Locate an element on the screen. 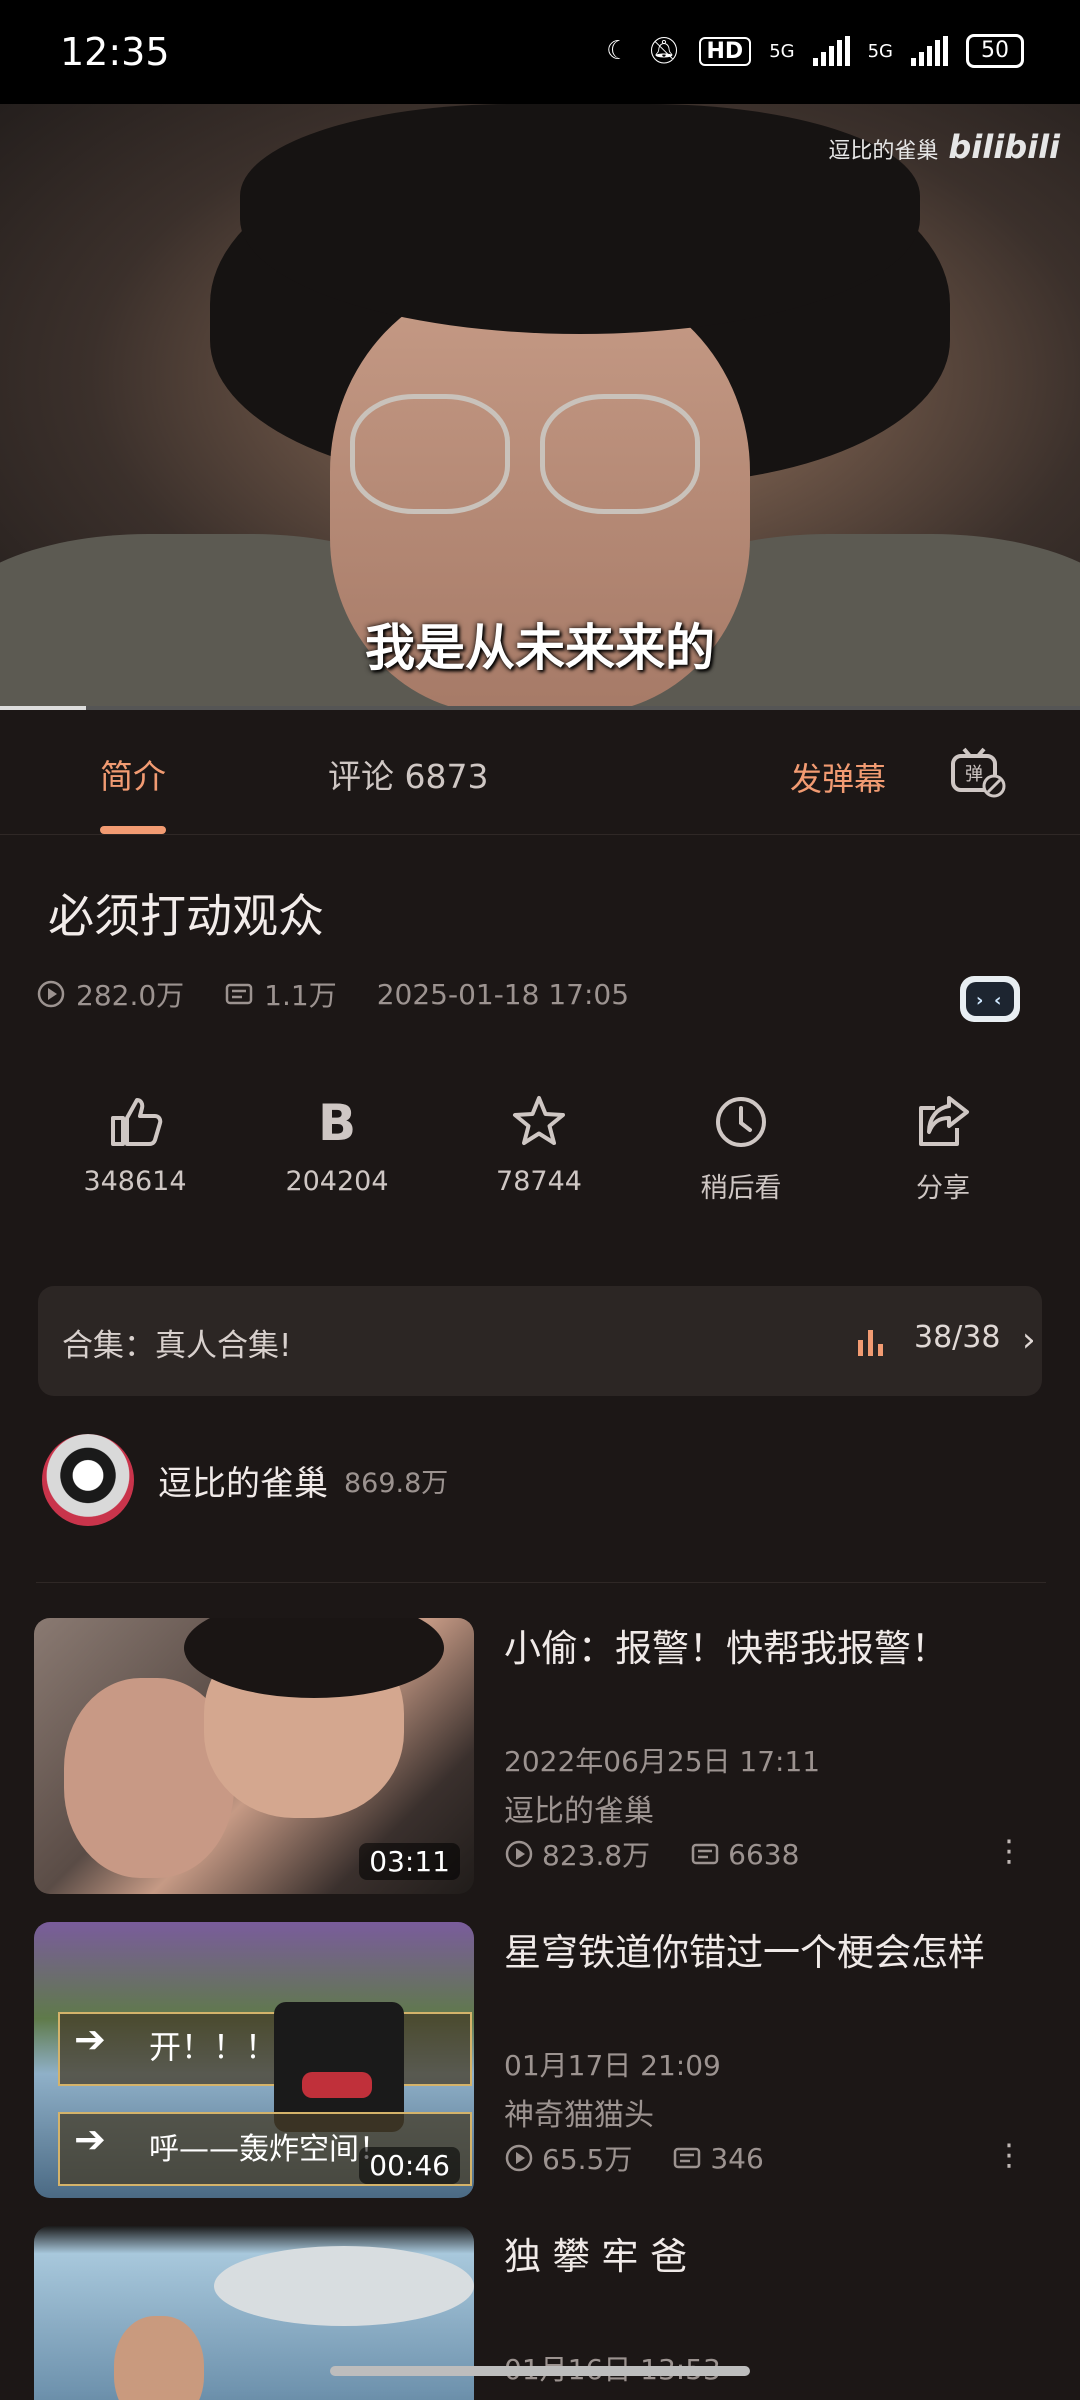 The height and width of the screenshot is (2400, 1080). video-card-stats: 823.8万 6638 is located at coordinates (651, 1854).